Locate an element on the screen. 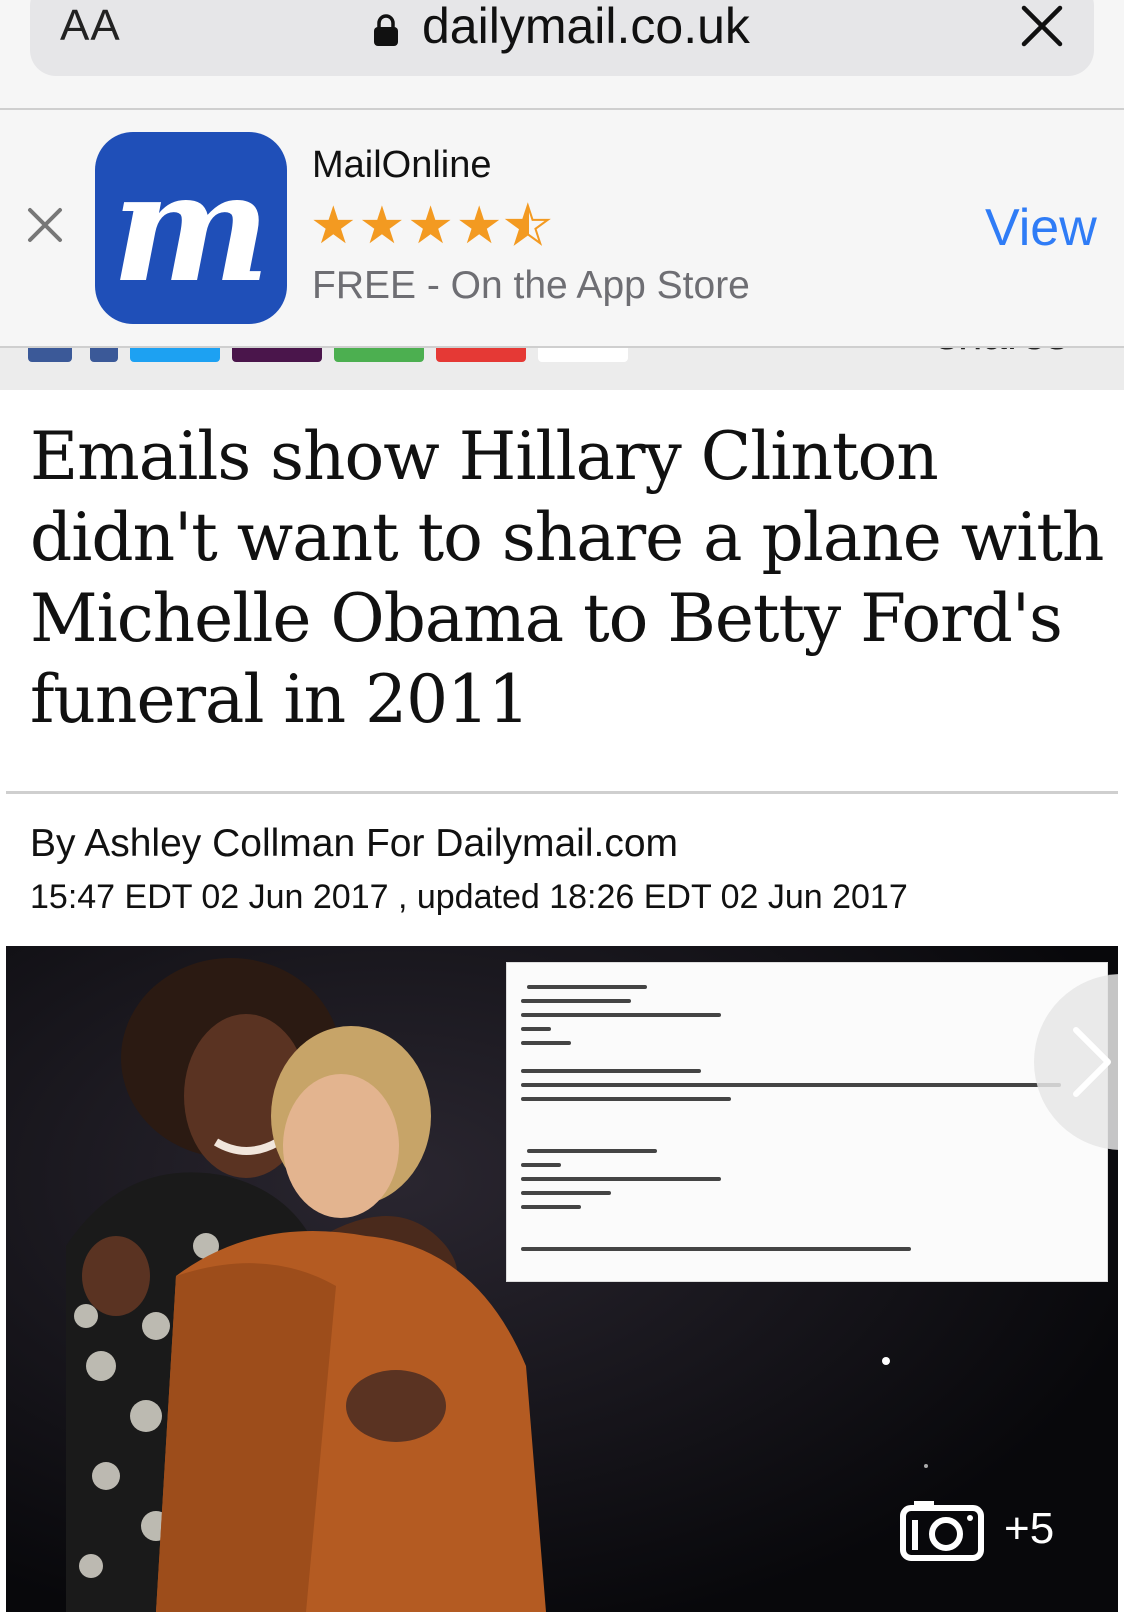  browser-toolbar: AA dailymail.co.uk is located at coordinates (562, 55).